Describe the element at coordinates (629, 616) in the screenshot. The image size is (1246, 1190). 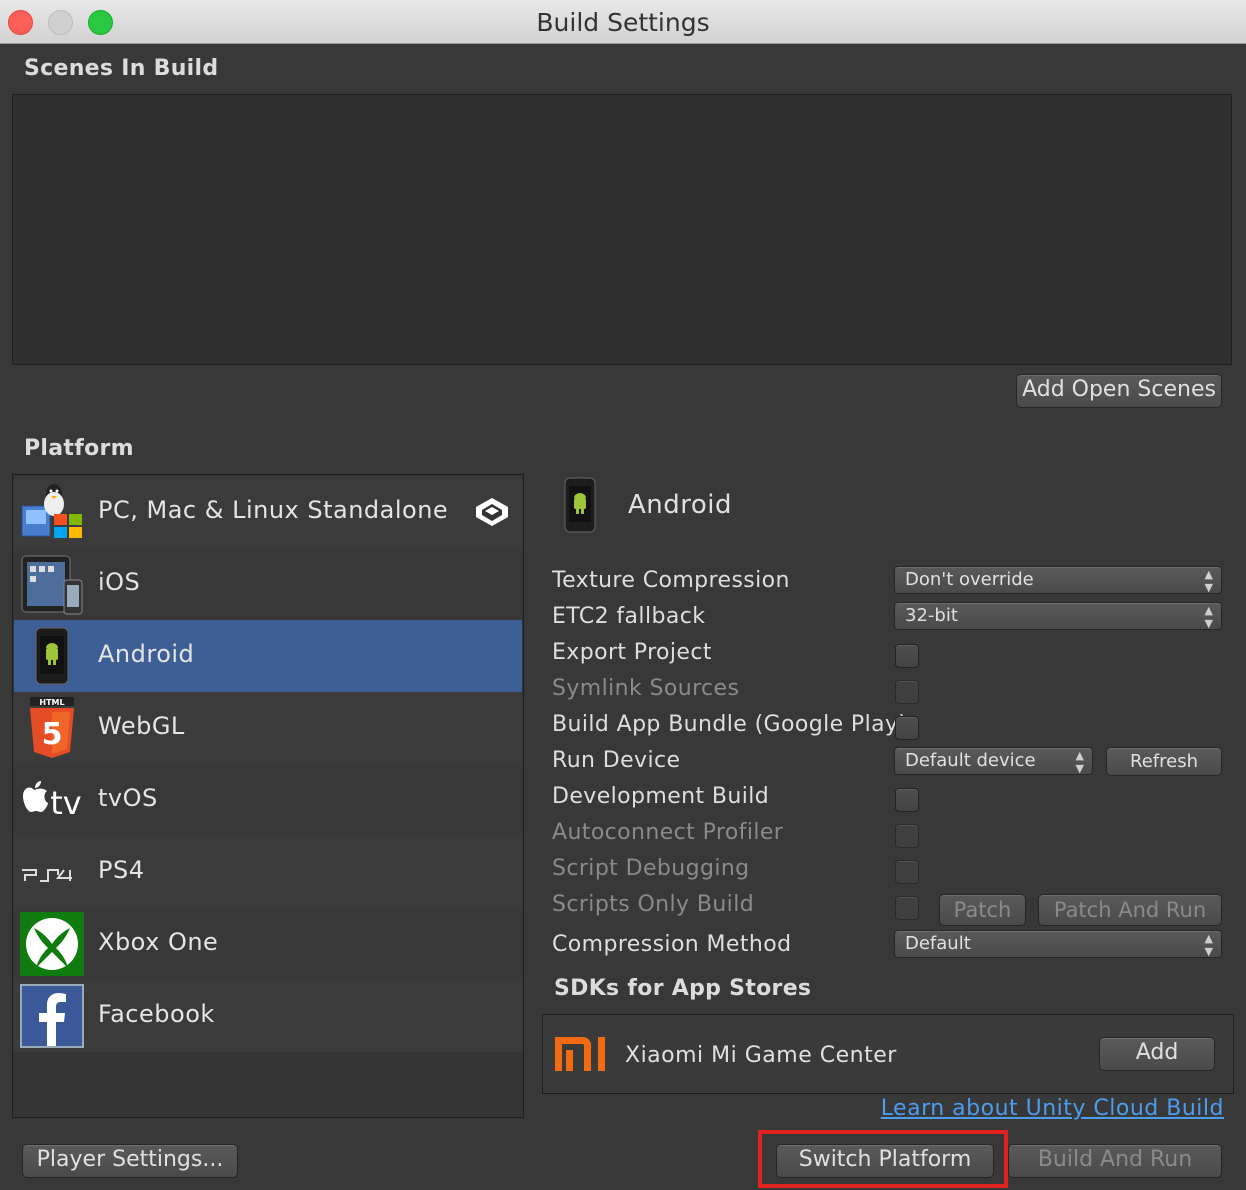
I see `etc2-fallback-label: ETC2 fallback` at that location.